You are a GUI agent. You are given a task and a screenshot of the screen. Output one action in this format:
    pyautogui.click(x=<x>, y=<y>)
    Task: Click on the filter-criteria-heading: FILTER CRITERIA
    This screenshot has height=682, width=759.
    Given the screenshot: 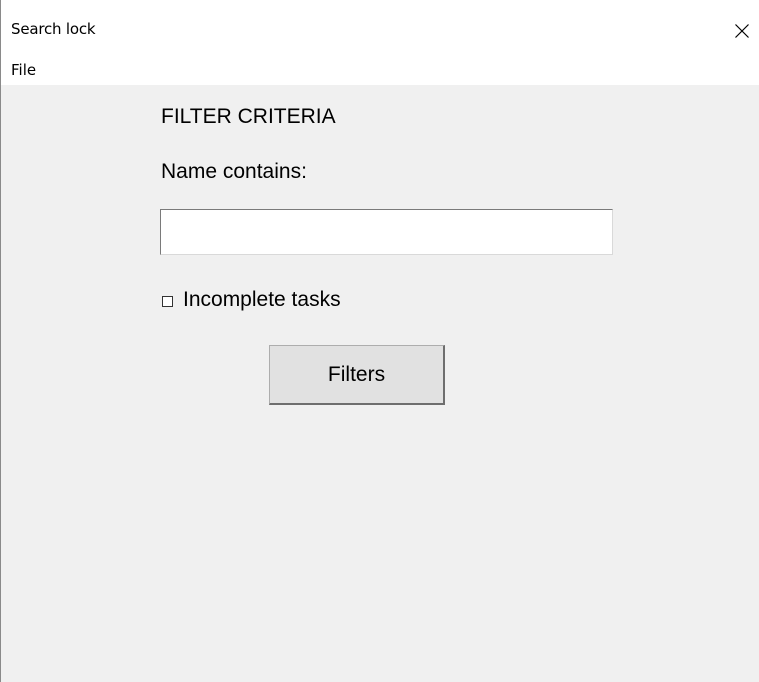 What is the action you would take?
    pyautogui.click(x=248, y=116)
    